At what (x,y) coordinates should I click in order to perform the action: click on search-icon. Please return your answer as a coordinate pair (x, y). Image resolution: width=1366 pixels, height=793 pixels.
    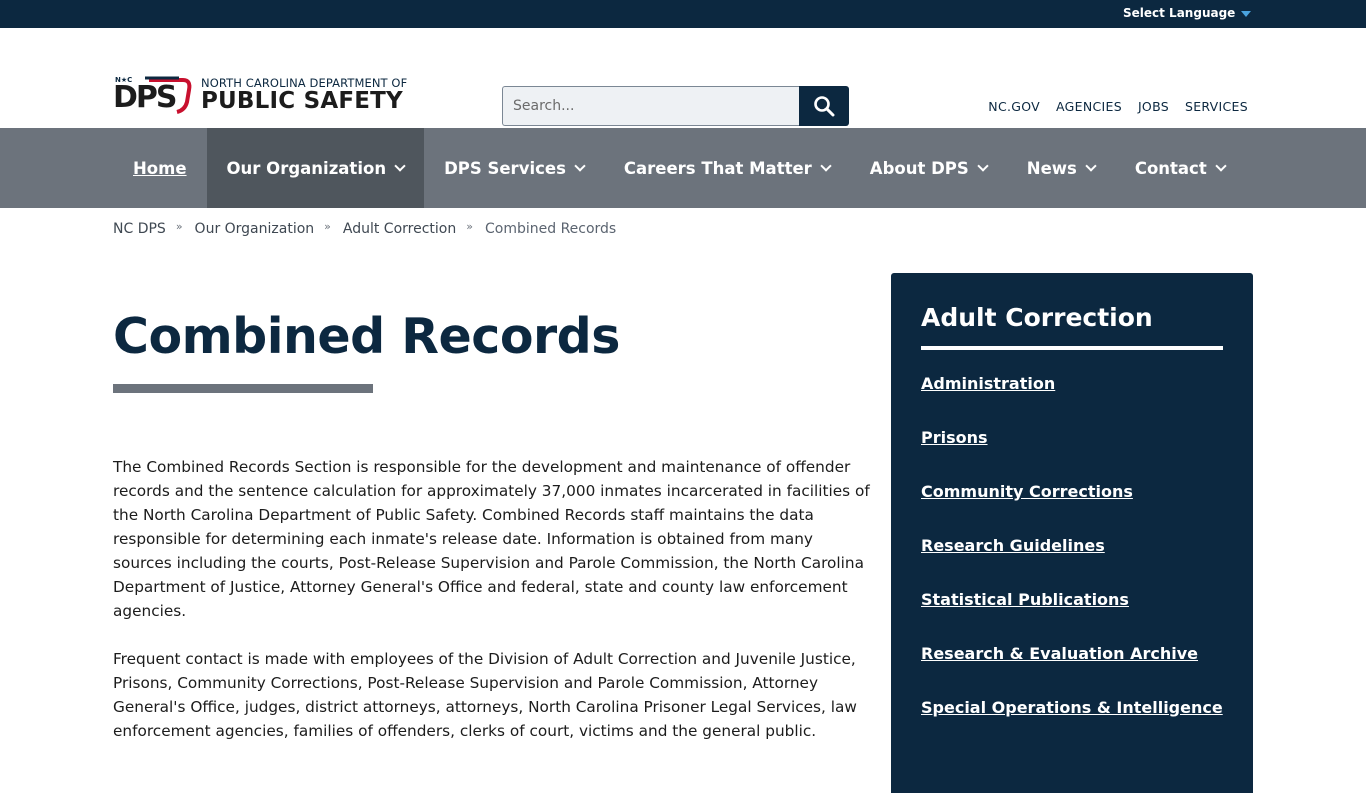
    Looking at the image, I should click on (824, 106).